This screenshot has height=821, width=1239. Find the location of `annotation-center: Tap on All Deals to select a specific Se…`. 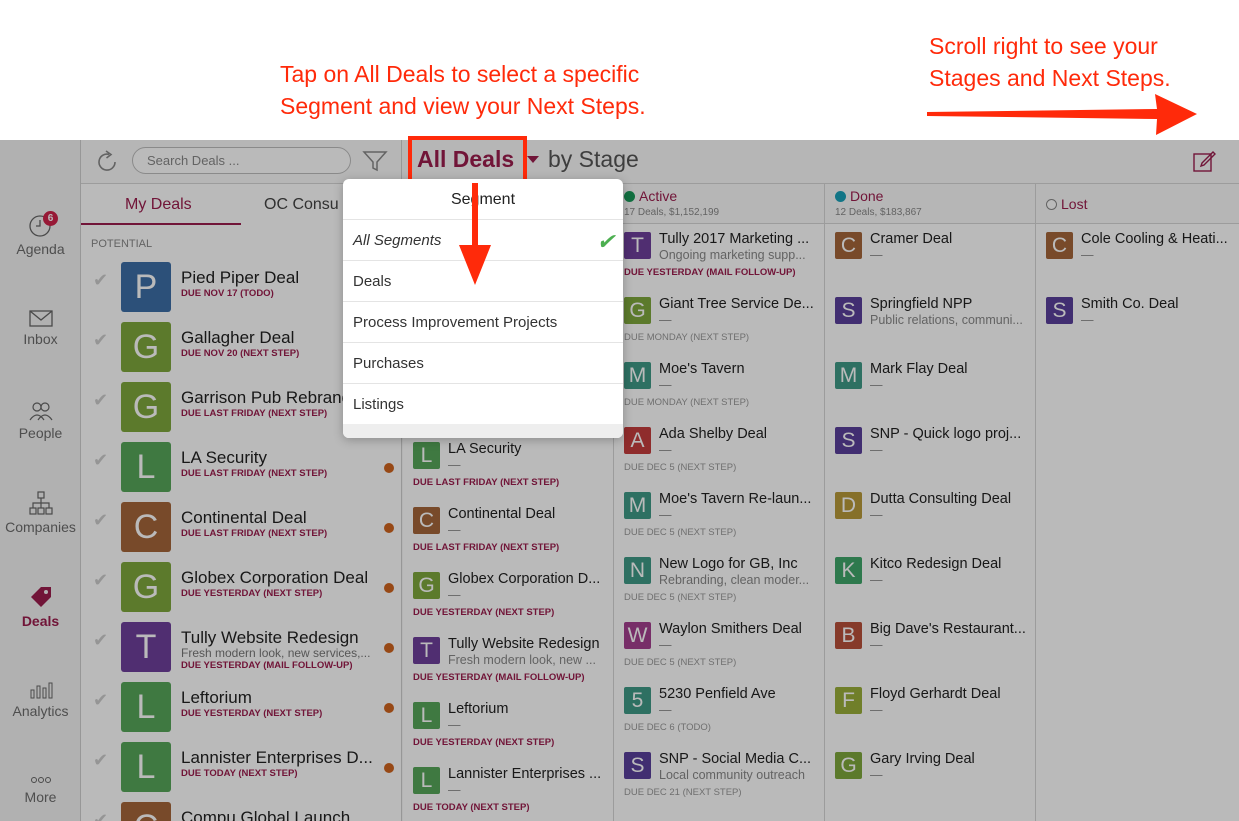

annotation-center: Tap on All Deals to select a specific Se… is located at coordinates (463, 90).